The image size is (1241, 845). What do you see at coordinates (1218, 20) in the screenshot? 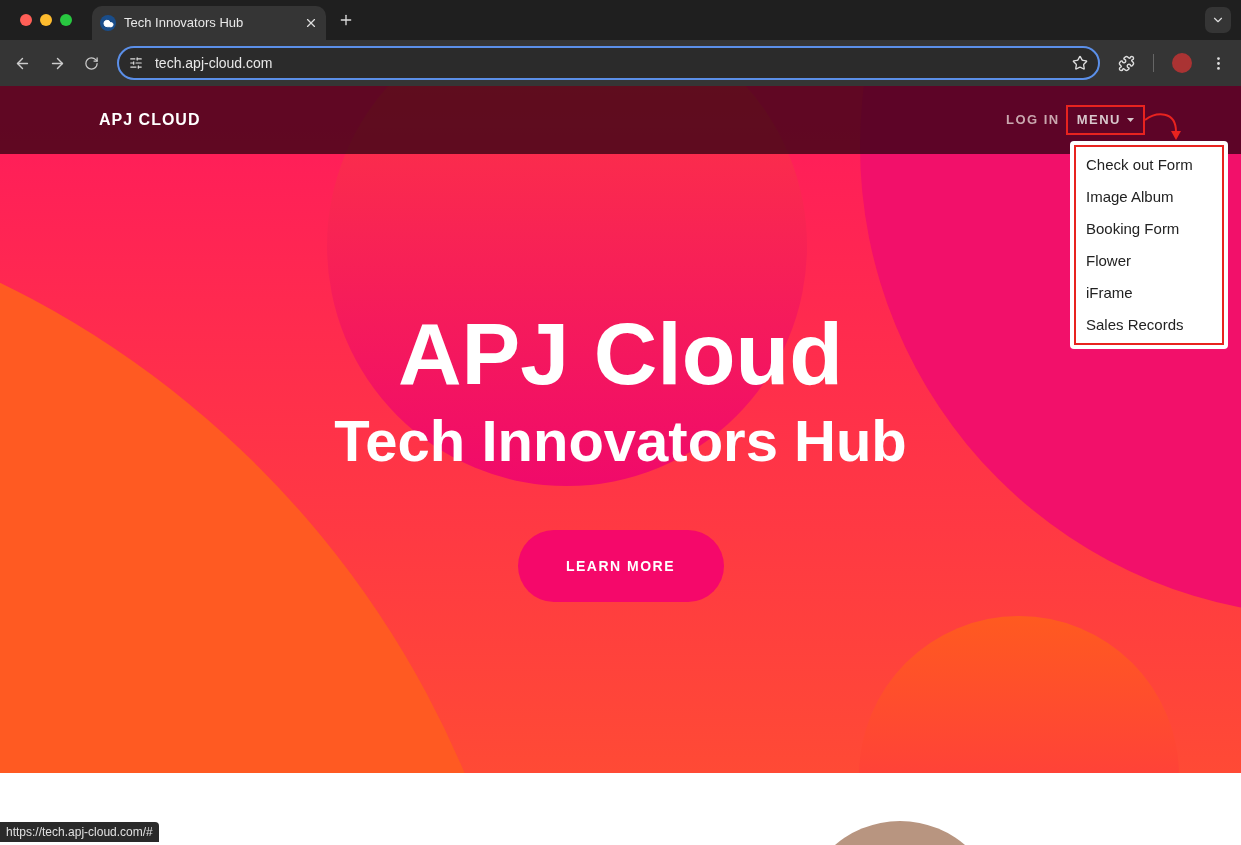
I see `tab-search-button` at bounding box center [1218, 20].